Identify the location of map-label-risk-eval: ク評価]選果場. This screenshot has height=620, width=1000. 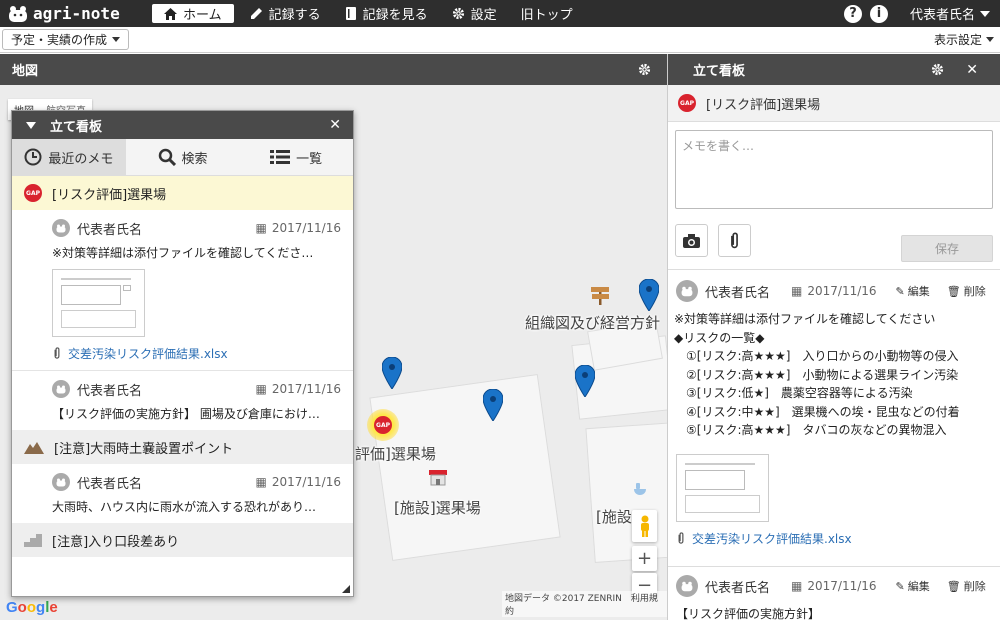
(388, 454).